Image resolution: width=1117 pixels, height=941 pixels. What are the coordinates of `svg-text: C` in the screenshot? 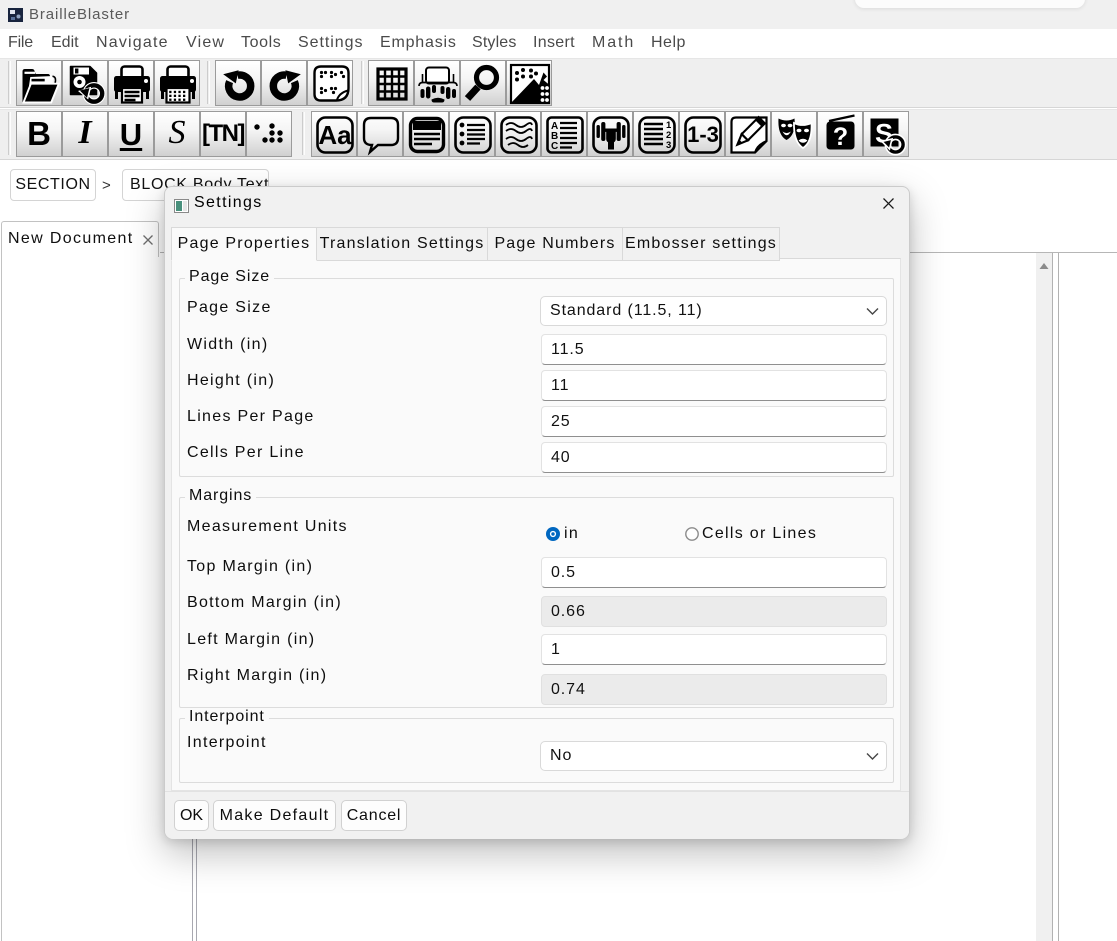 It's located at (554, 146).